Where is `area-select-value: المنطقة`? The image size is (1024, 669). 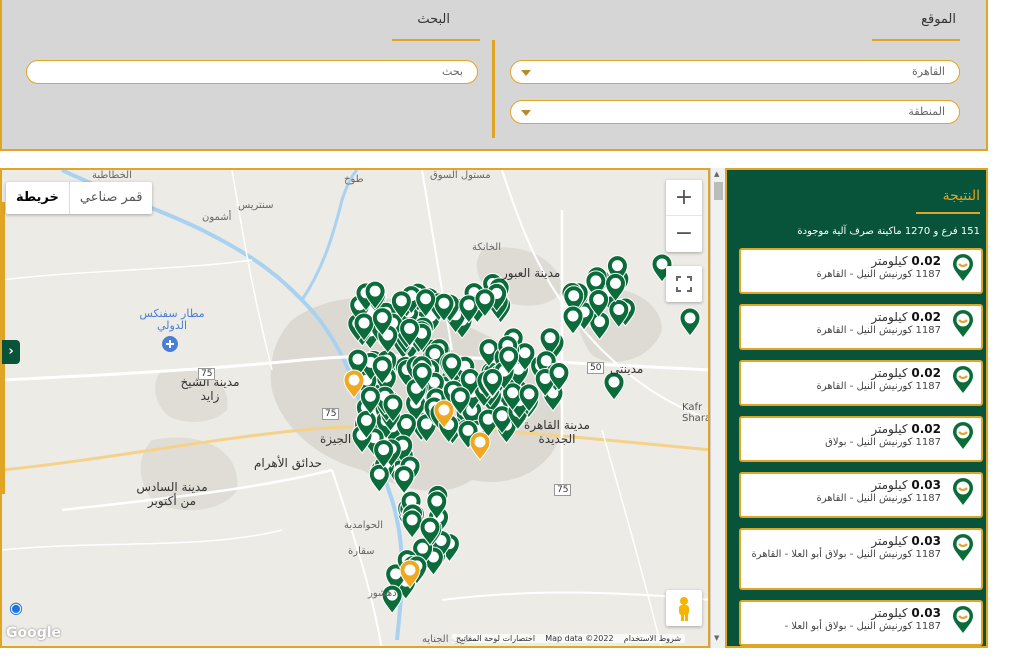 area-select-value: المنطقة is located at coordinates (926, 111).